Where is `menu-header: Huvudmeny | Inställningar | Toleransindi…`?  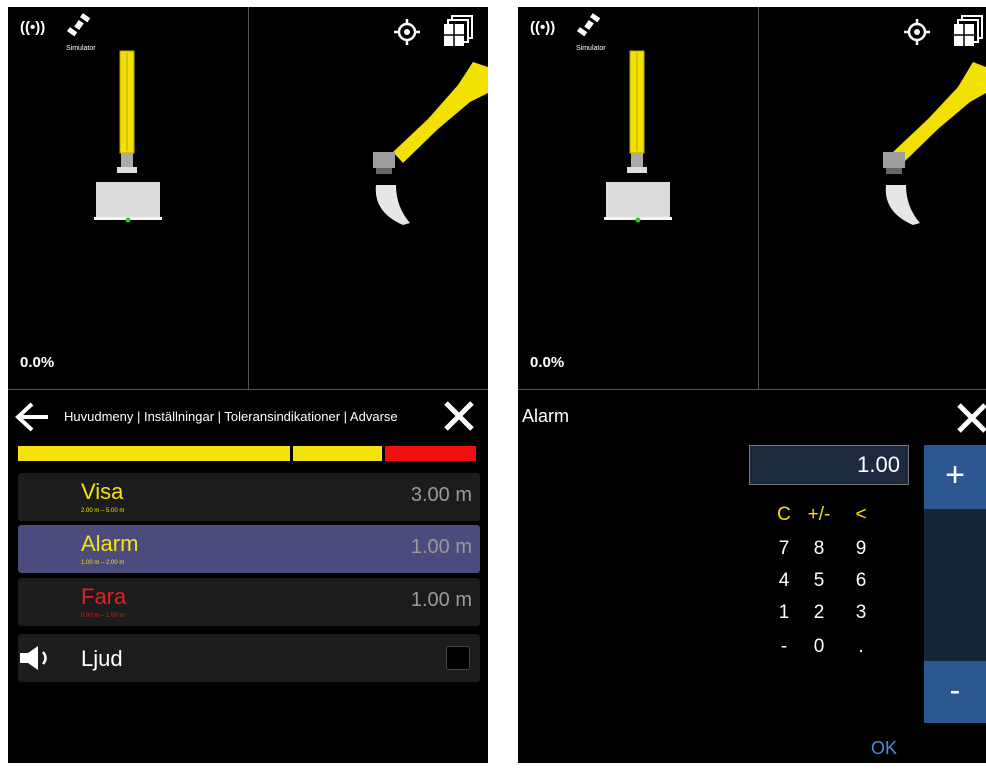 menu-header: Huvudmeny | Inställningar | Toleransindi… is located at coordinates (248, 417).